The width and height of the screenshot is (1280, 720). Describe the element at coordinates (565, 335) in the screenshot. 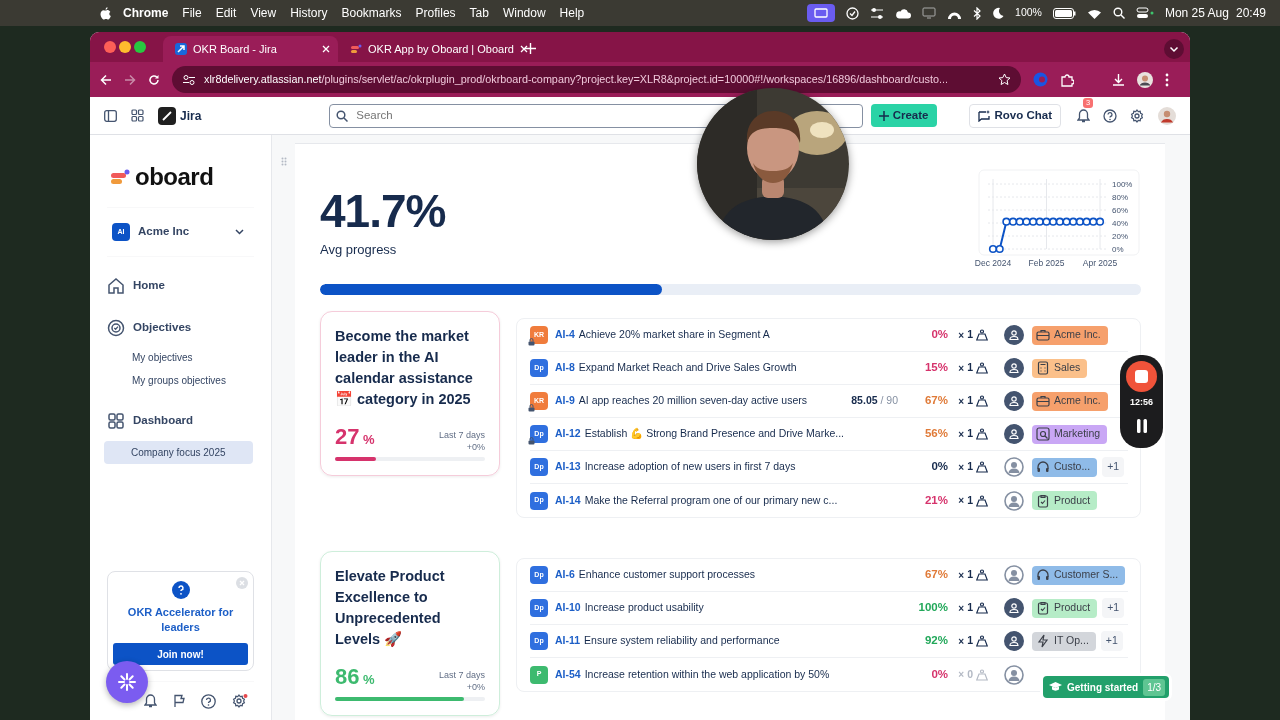

I see `issue-key: AI-4` at that location.